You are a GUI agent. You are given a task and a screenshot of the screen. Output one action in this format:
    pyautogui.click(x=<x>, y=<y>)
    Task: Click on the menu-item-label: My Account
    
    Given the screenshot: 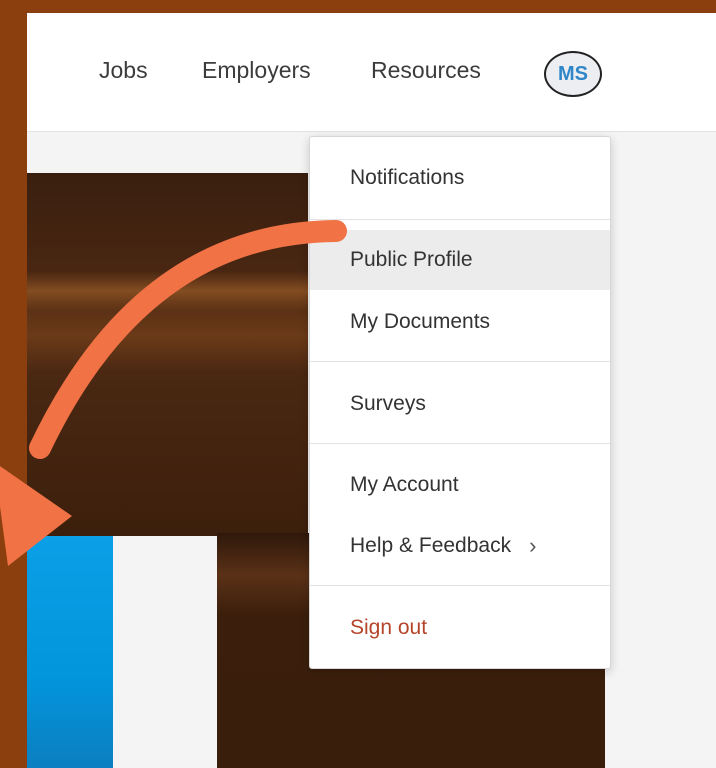 What is the action you would take?
    pyautogui.click(x=404, y=484)
    